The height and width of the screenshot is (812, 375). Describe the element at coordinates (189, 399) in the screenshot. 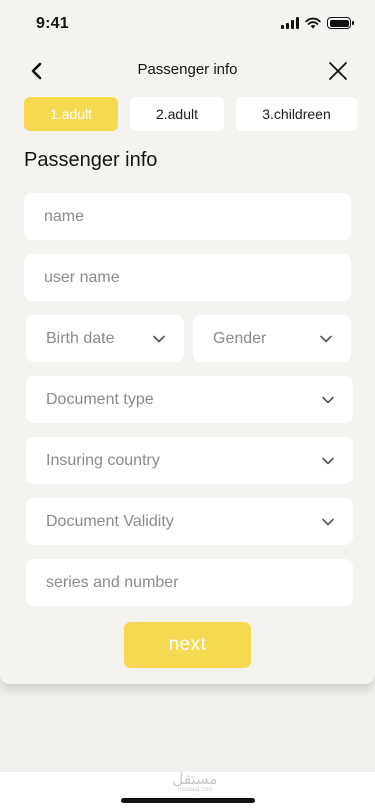

I see `document-type-select: Document type` at that location.